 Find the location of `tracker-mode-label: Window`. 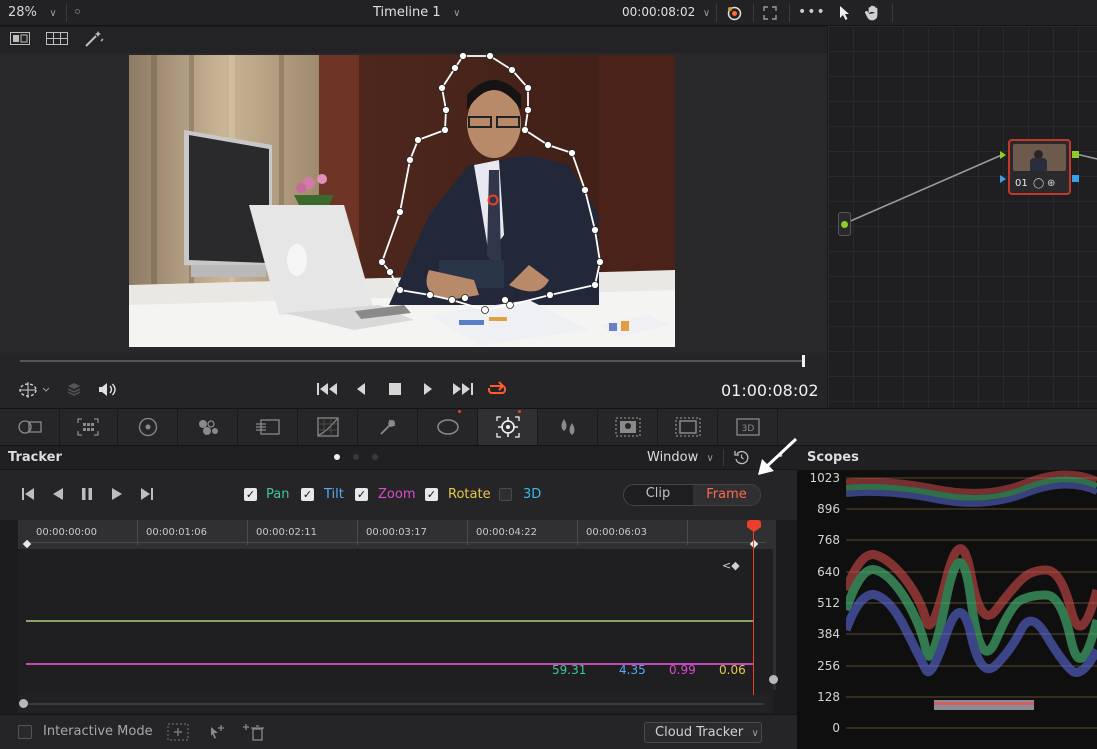

tracker-mode-label: Window is located at coordinates (673, 457).